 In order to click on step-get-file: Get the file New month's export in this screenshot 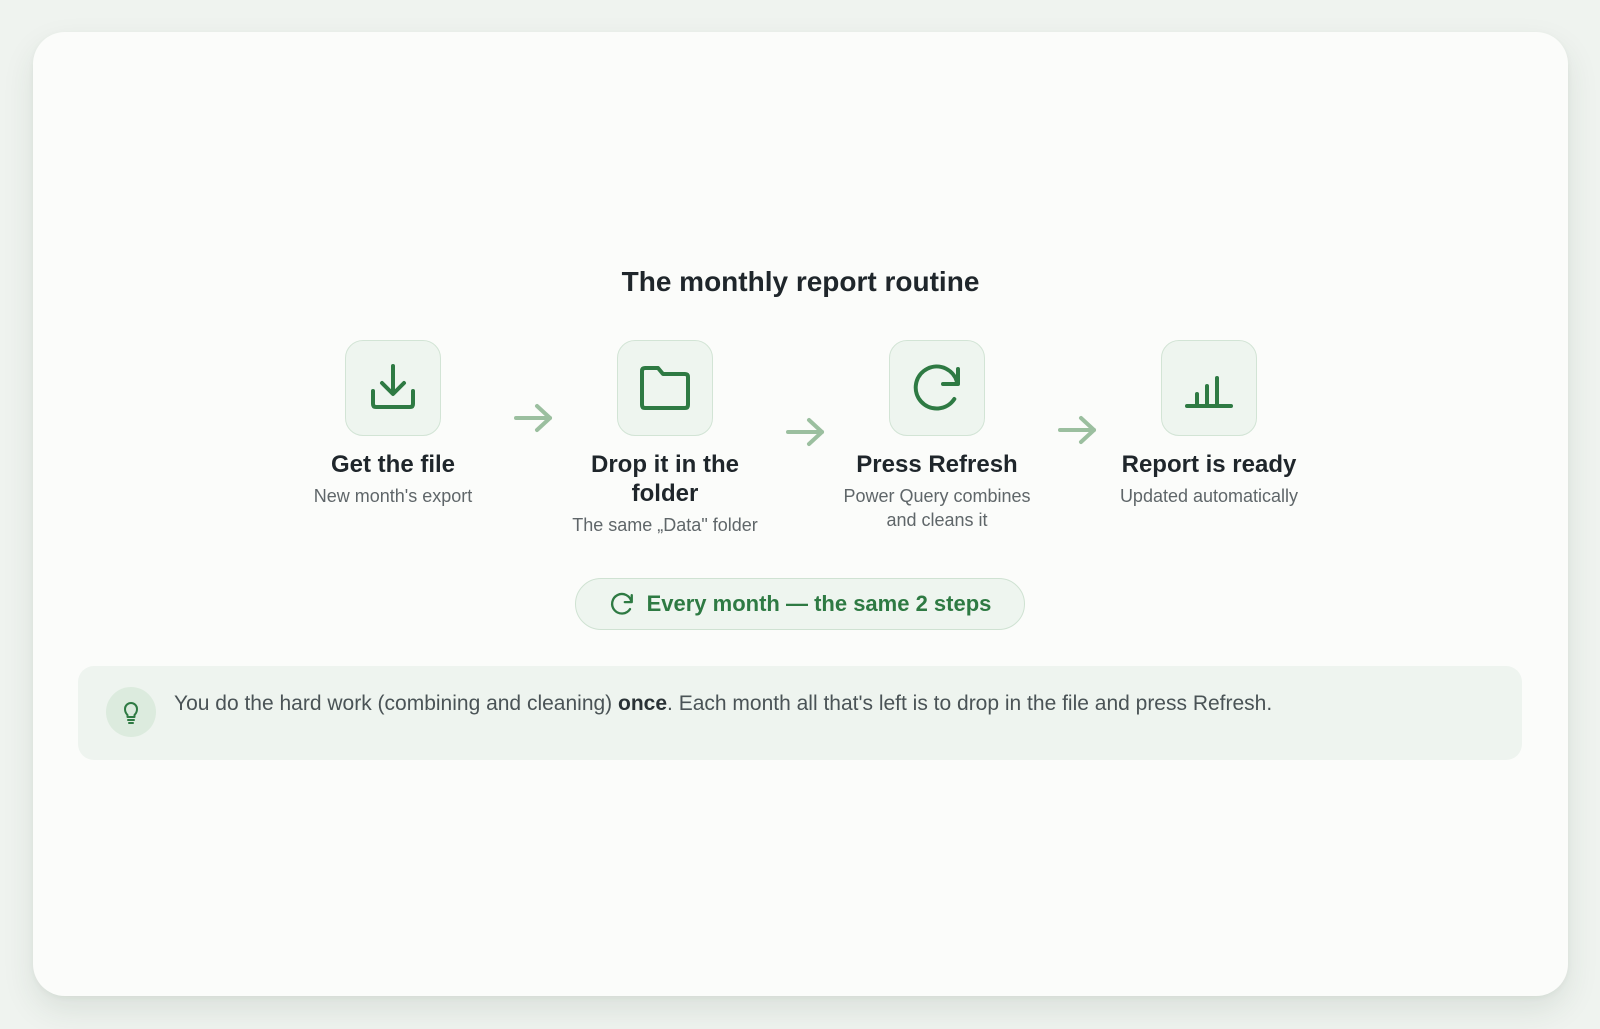, I will do `click(393, 424)`.